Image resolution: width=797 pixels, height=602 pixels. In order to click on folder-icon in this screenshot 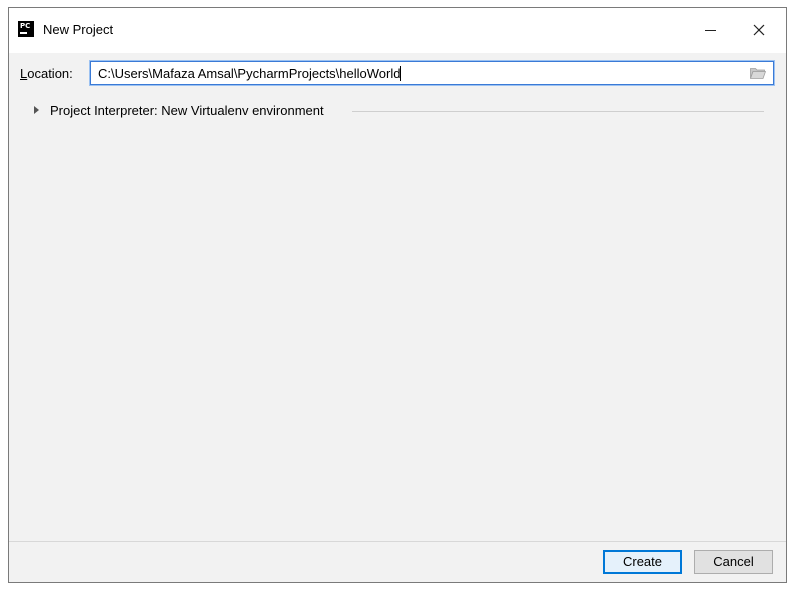, I will do `click(758, 73)`.